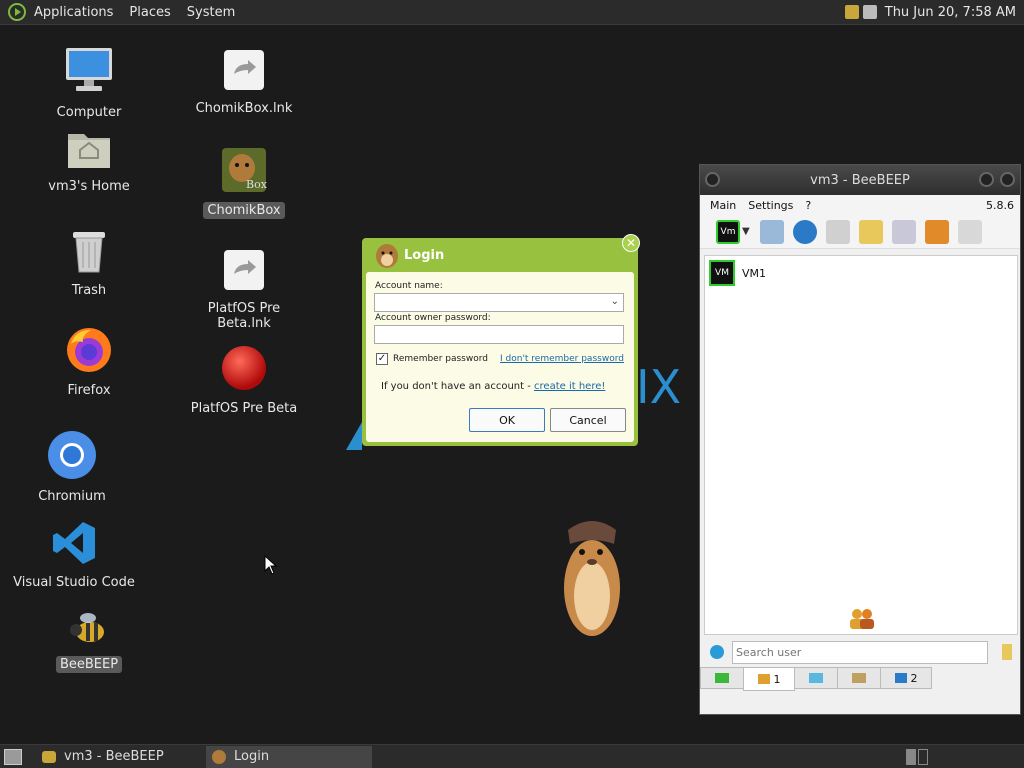 This screenshot has width=1024, height=768. What do you see at coordinates (722, 273) in the screenshot?
I see `user-avatar: VM` at bounding box center [722, 273].